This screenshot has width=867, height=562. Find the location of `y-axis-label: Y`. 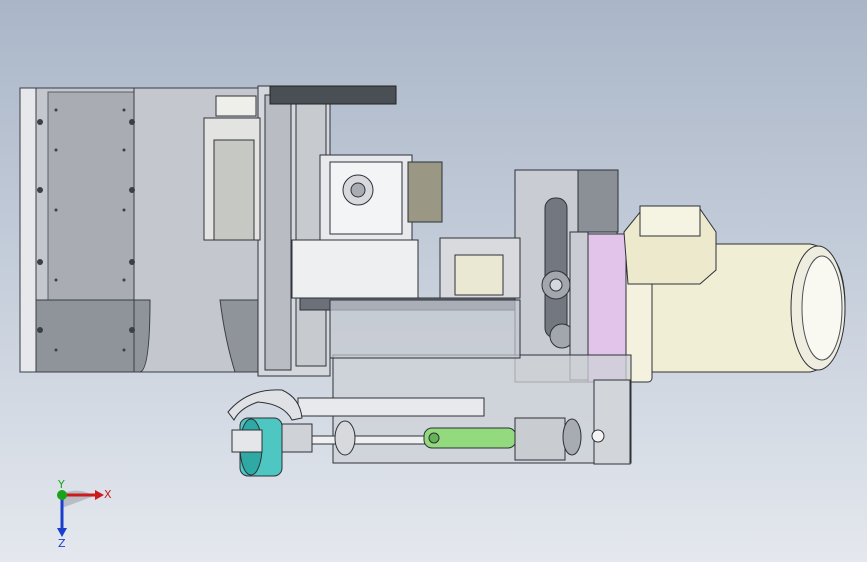

y-axis-label: Y is located at coordinates (61, 484).